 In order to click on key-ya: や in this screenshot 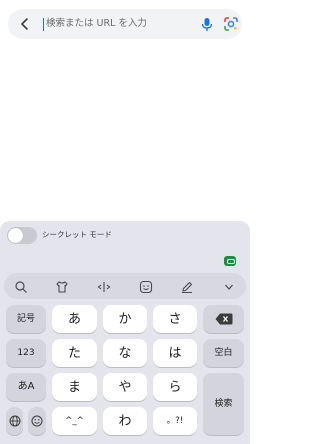, I will do `click(125, 387)`.